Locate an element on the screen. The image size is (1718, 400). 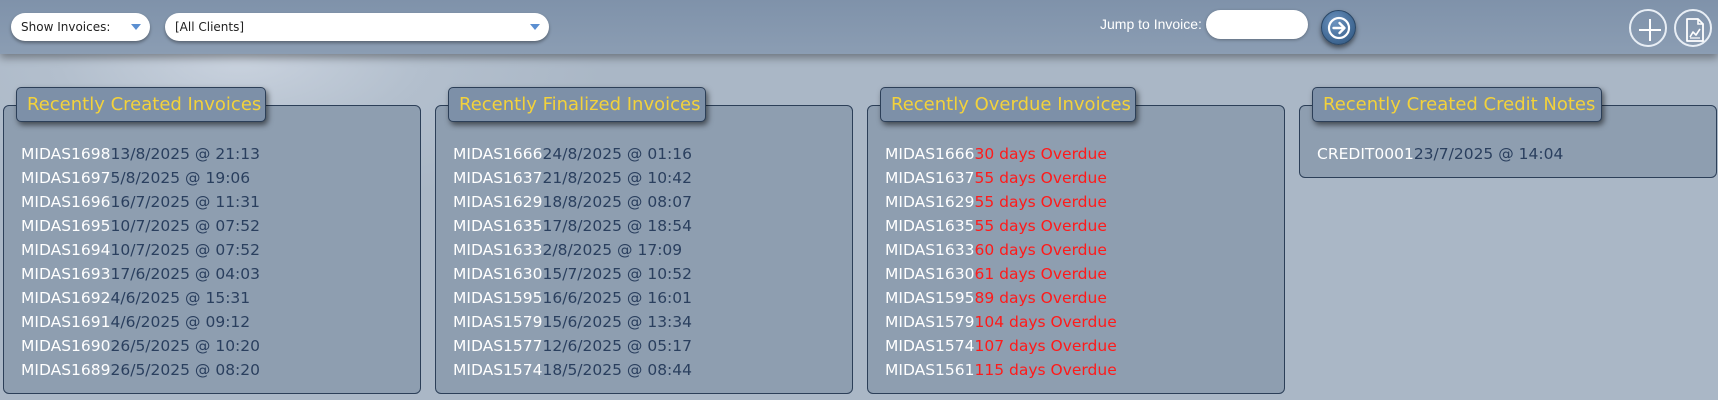
invoice-number-link: MIDAS1693 is located at coordinates (66, 274).